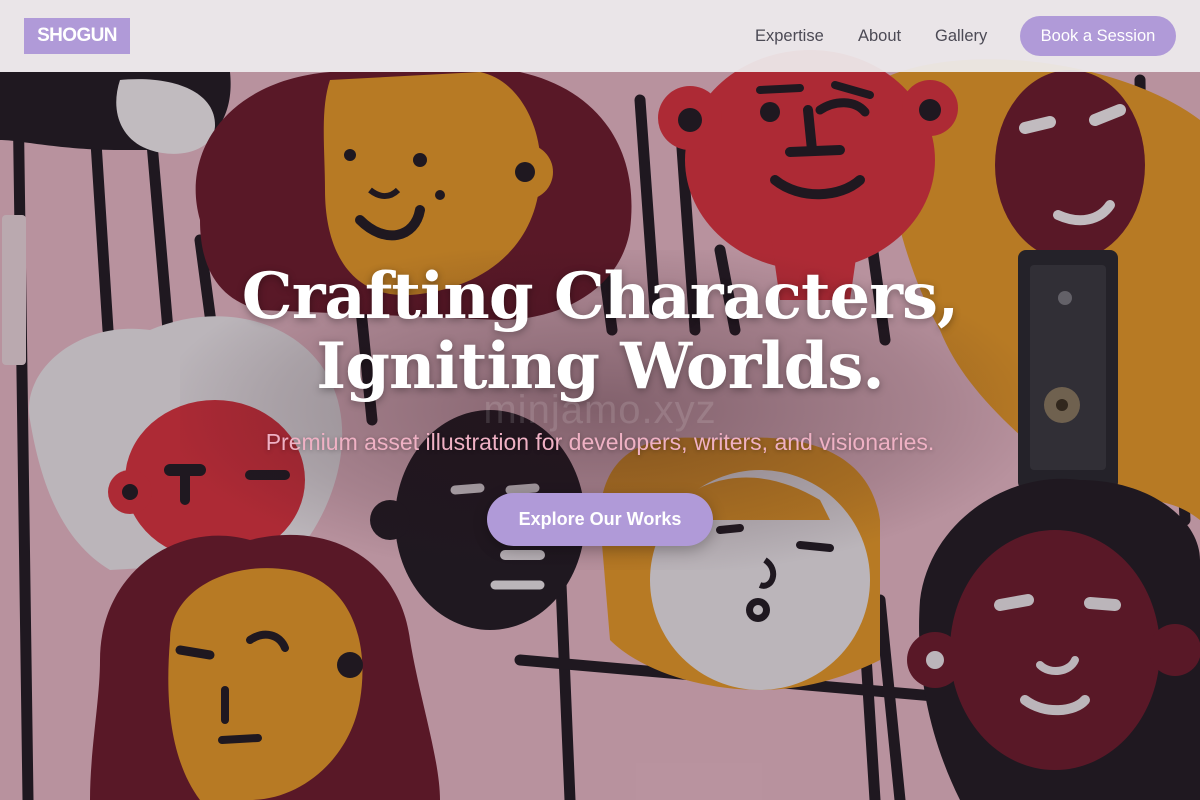 The width and height of the screenshot is (1200, 800). I want to click on nav-link-about: About, so click(879, 36).